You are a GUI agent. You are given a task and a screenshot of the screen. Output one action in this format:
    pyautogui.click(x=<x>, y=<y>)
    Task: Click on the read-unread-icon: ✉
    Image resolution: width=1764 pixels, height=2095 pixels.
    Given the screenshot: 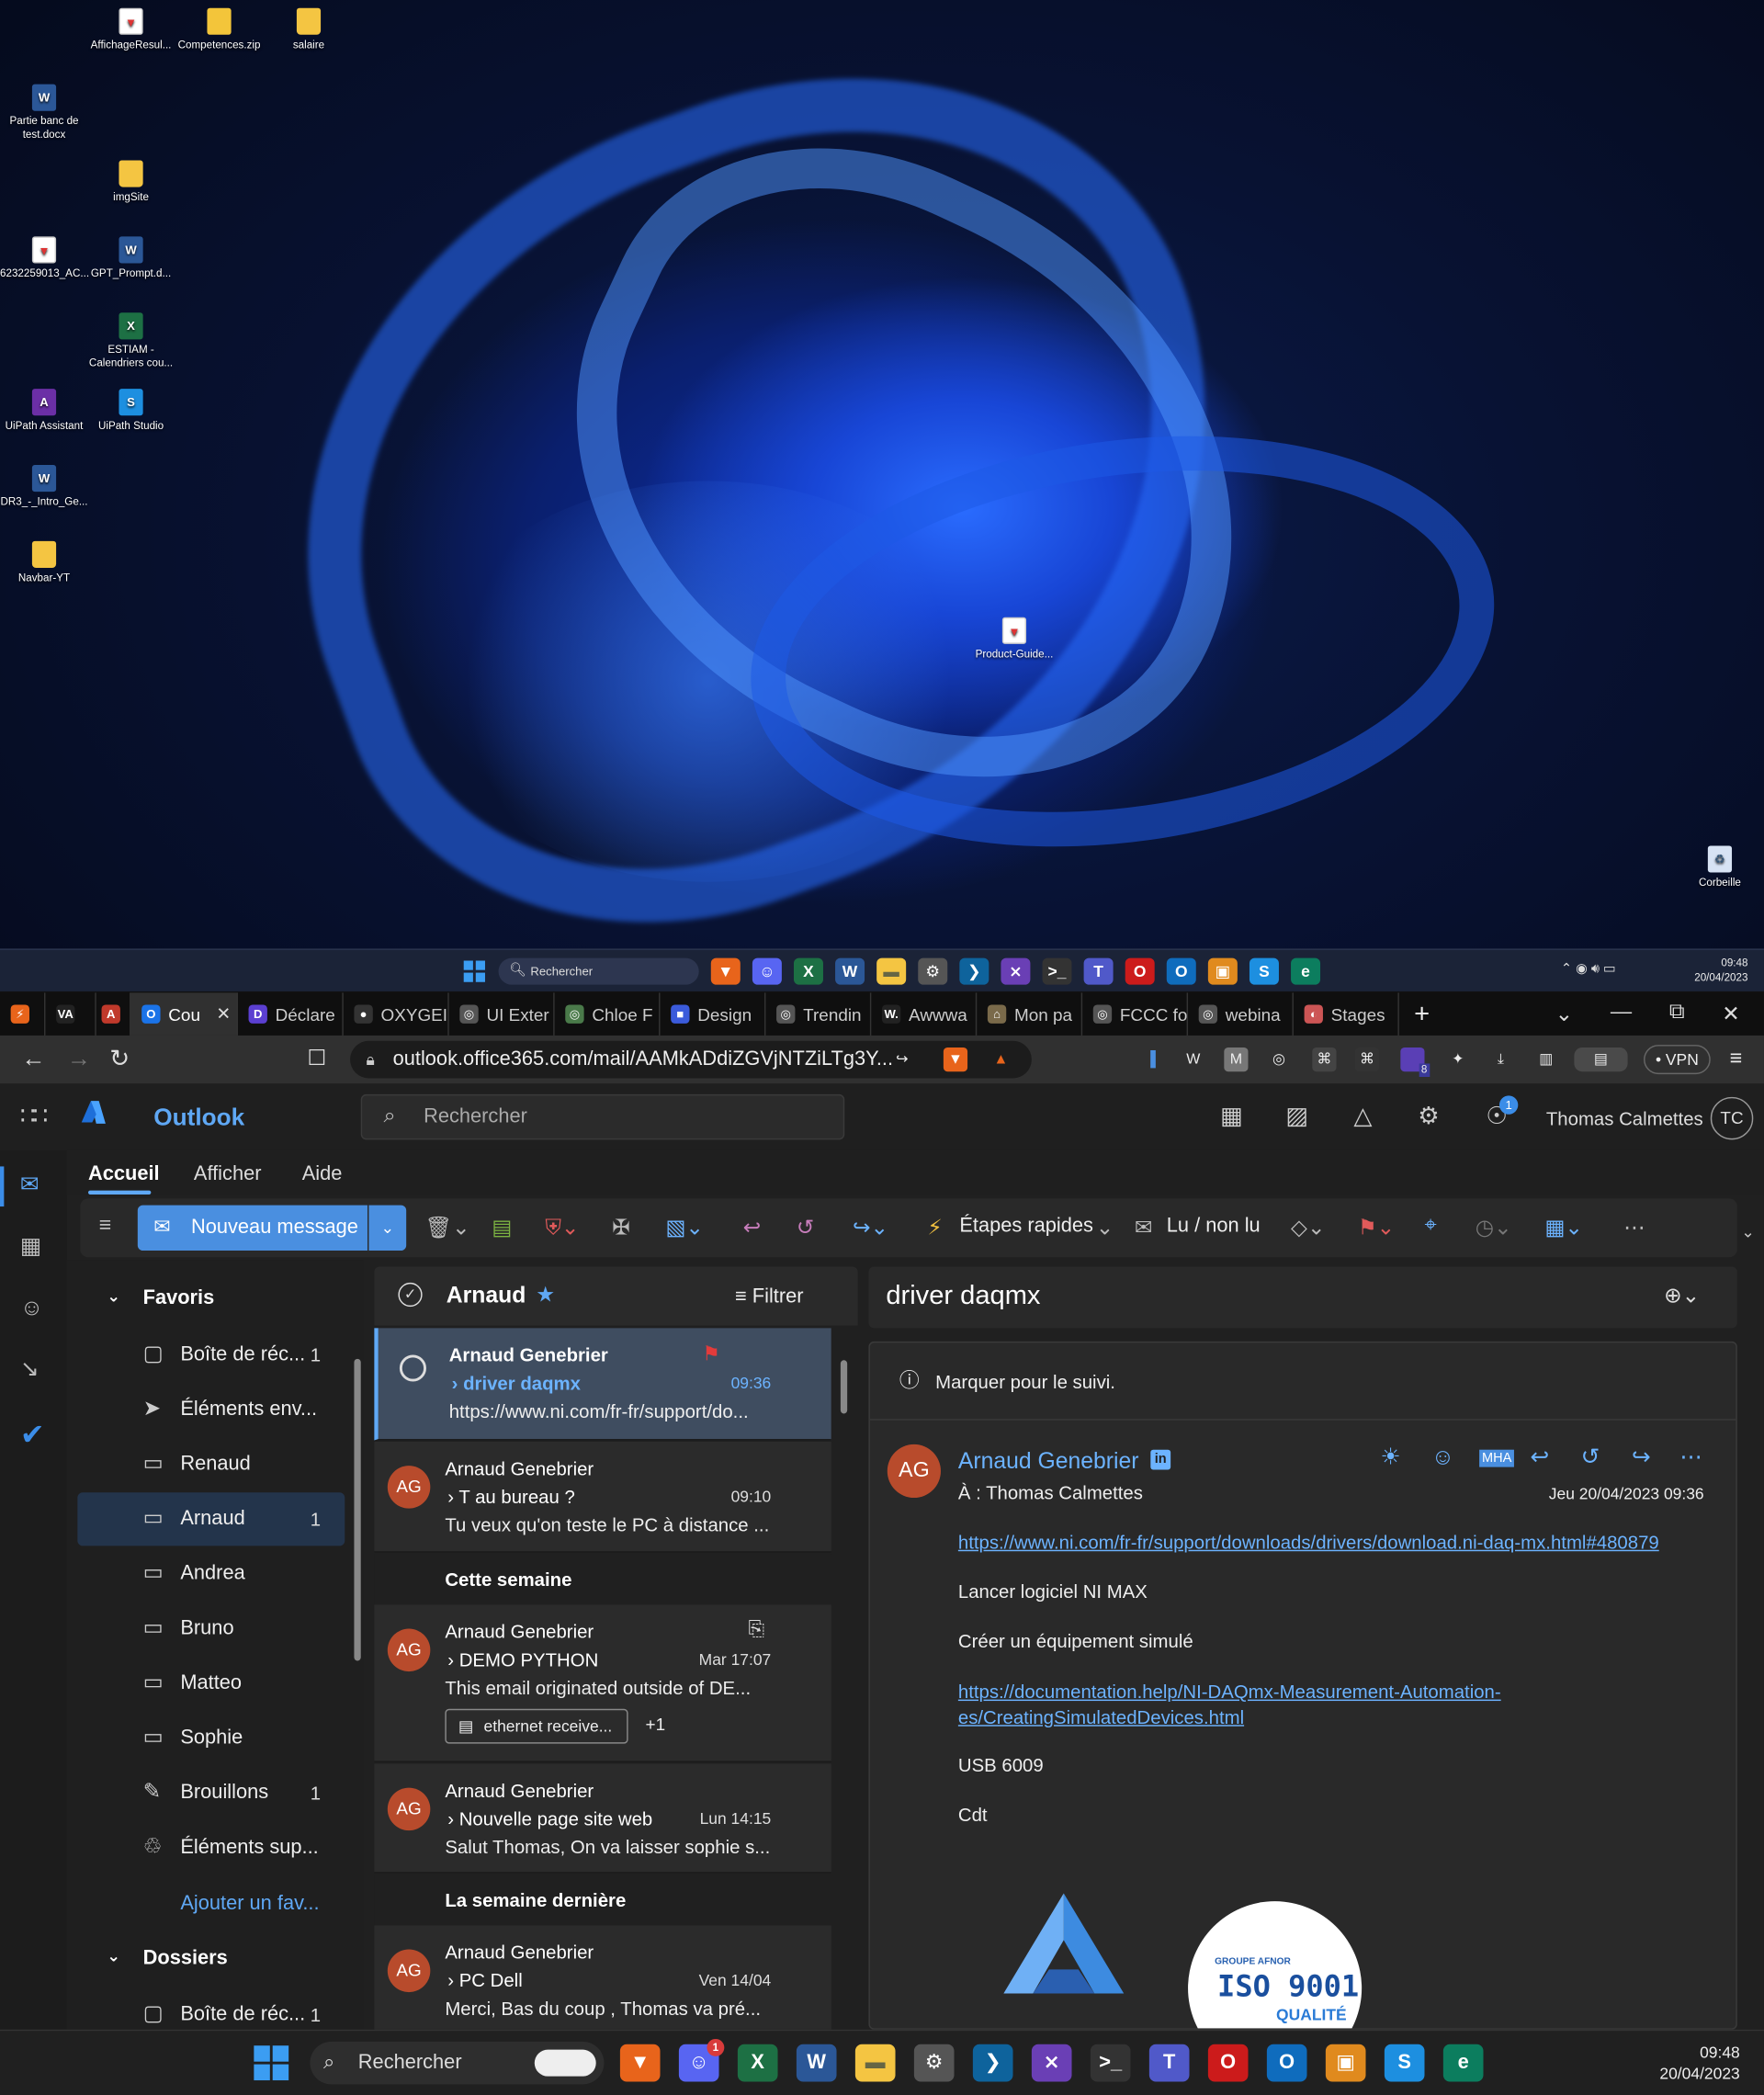 What is the action you would take?
    pyautogui.click(x=1143, y=1228)
    